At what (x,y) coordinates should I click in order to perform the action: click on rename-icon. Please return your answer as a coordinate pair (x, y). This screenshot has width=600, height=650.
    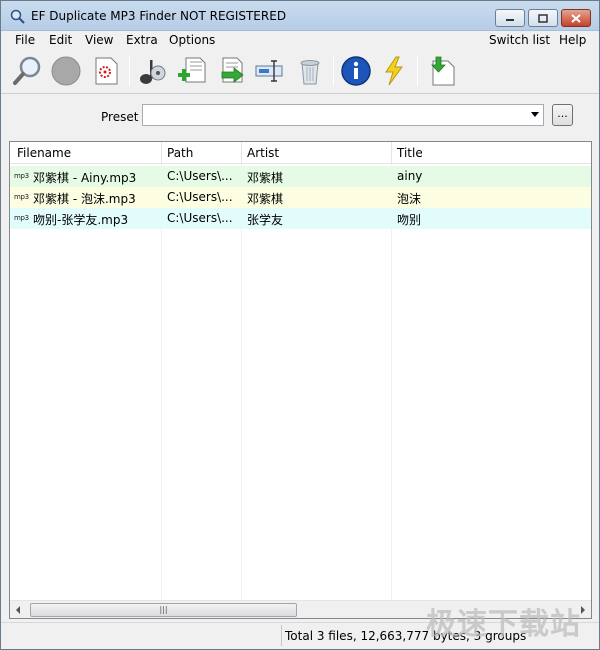
    Looking at the image, I should click on (269, 71).